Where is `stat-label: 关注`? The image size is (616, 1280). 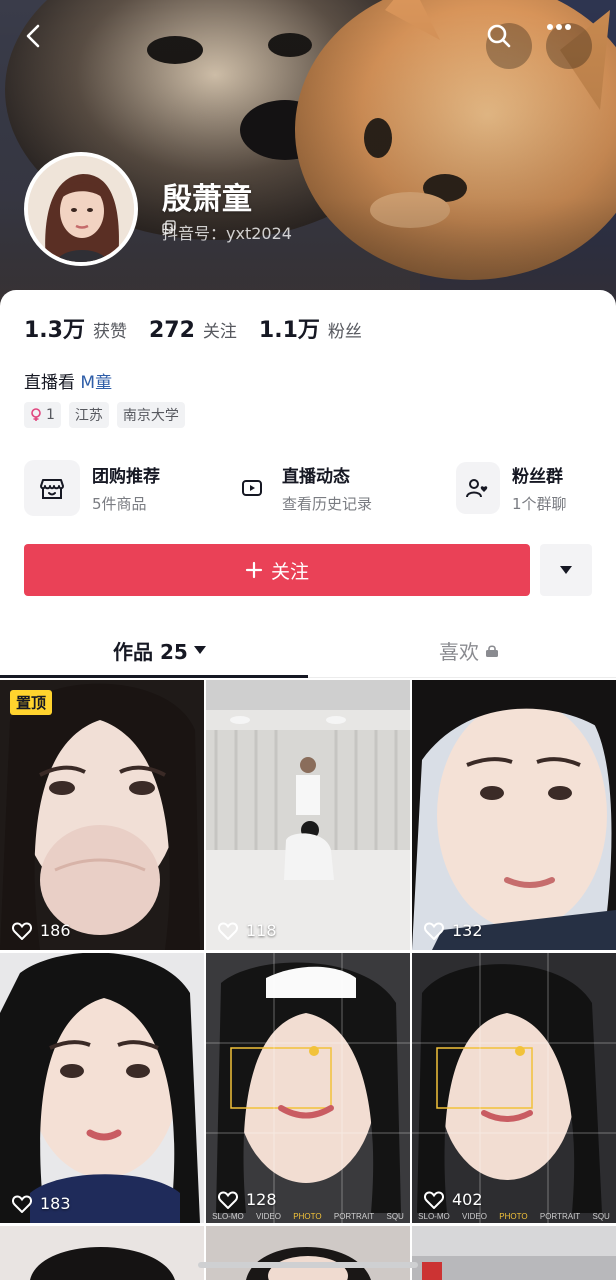 stat-label: 关注 is located at coordinates (219, 332).